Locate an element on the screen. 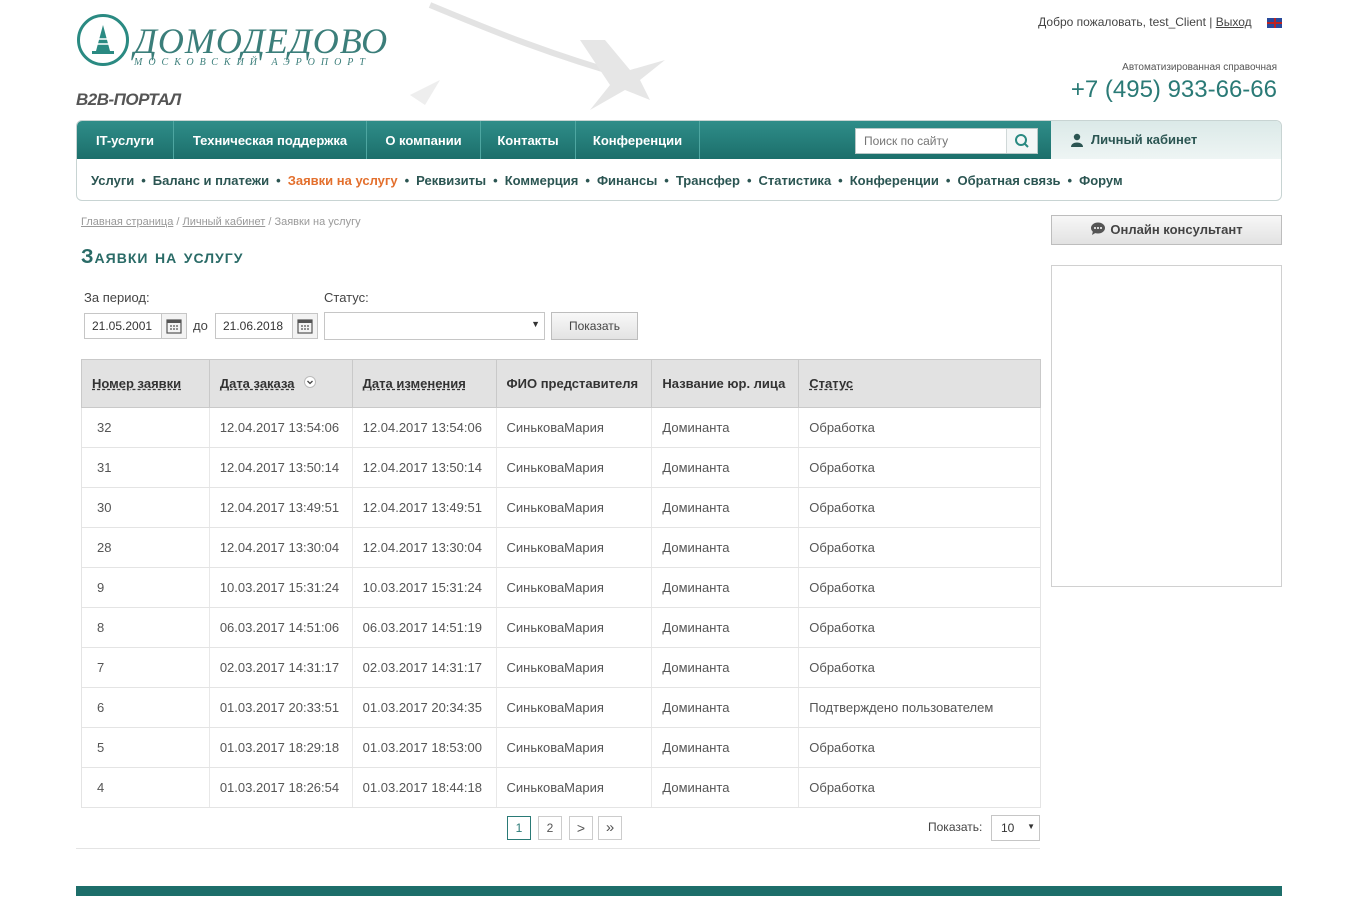 The height and width of the screenshot is (905, 1346). cell-change-date: 10.03.2017 15:31:24 is located at coordinates (424, 587).